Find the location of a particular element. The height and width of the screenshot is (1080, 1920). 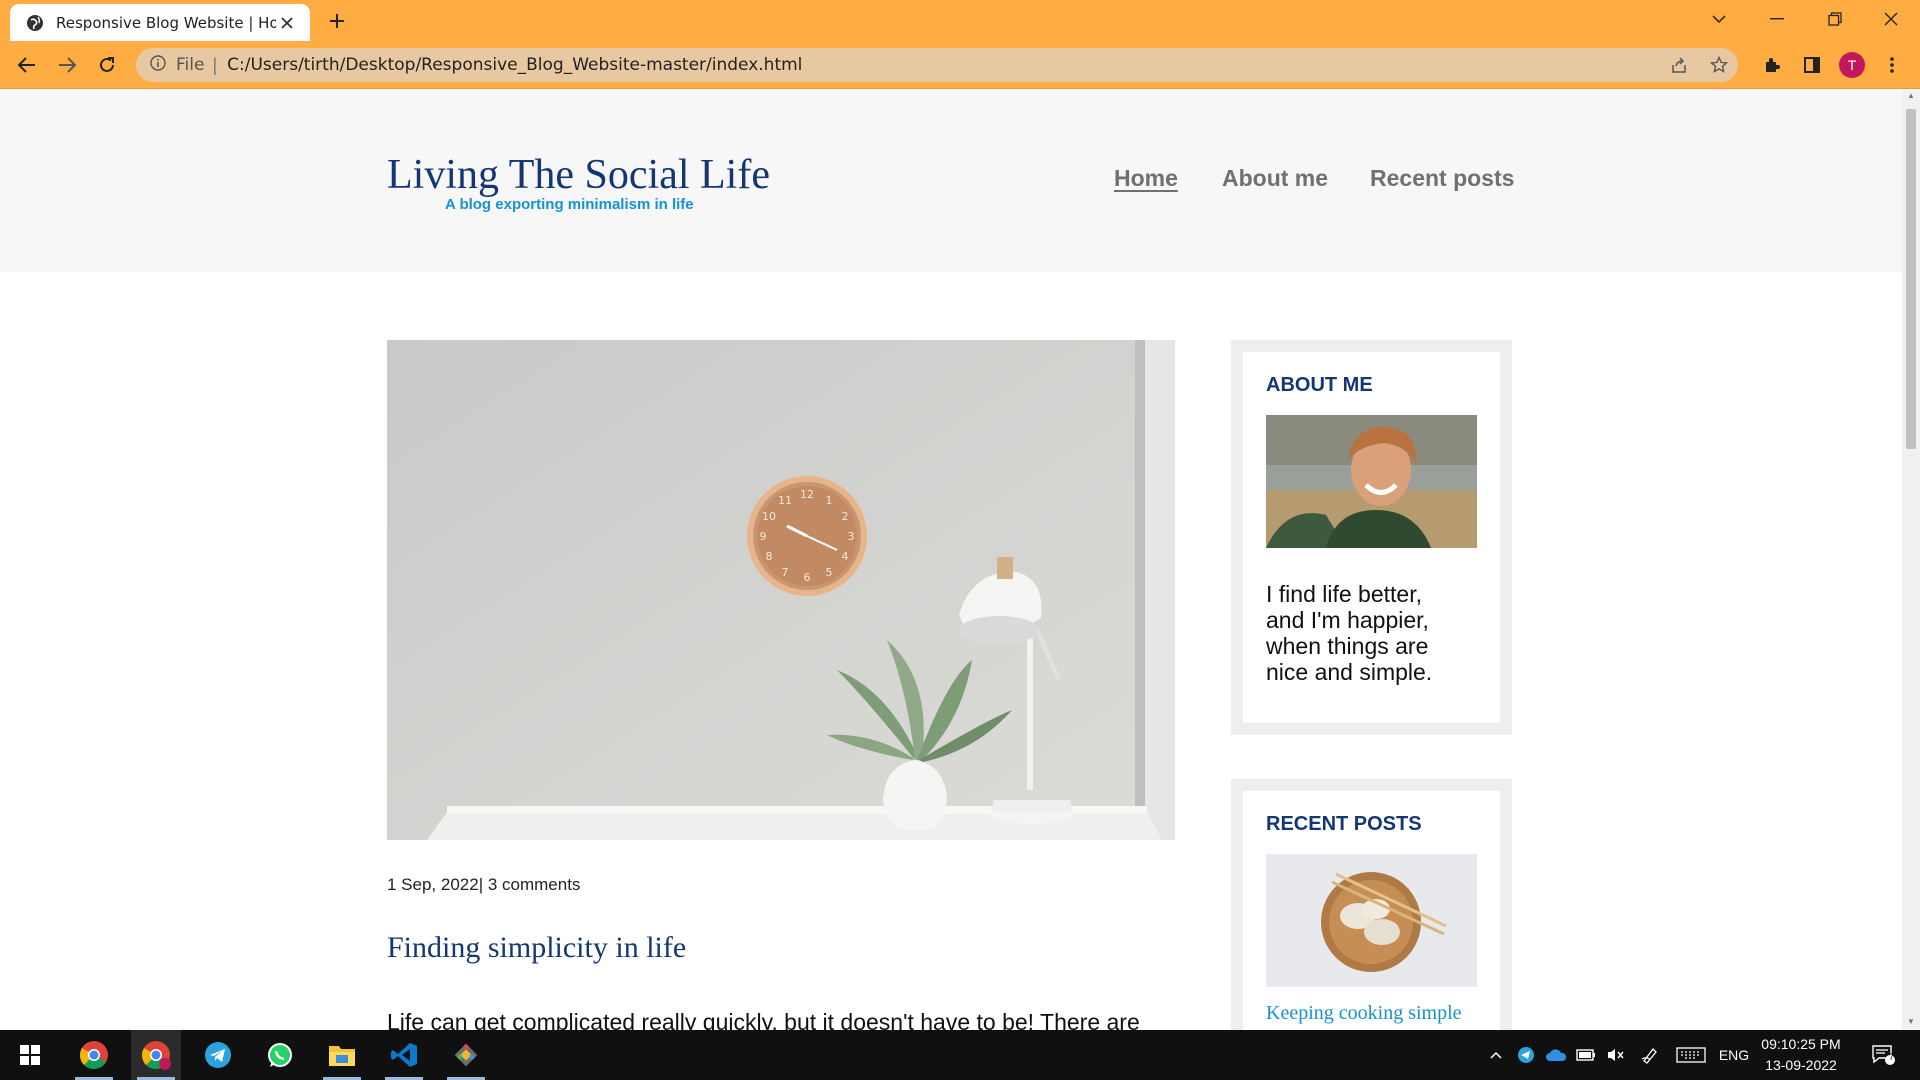

close-tab-icon is located at coordinates (287, 23).